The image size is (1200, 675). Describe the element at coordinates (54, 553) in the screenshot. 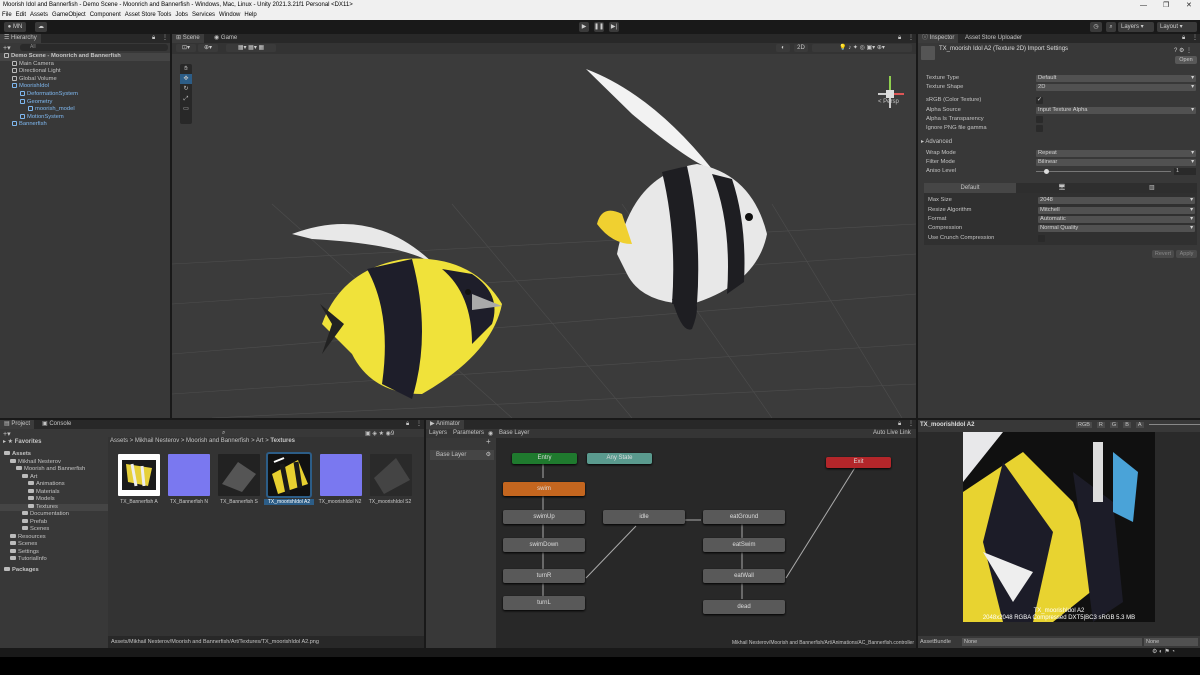

I see `project-tree-item: Settings` at that location.